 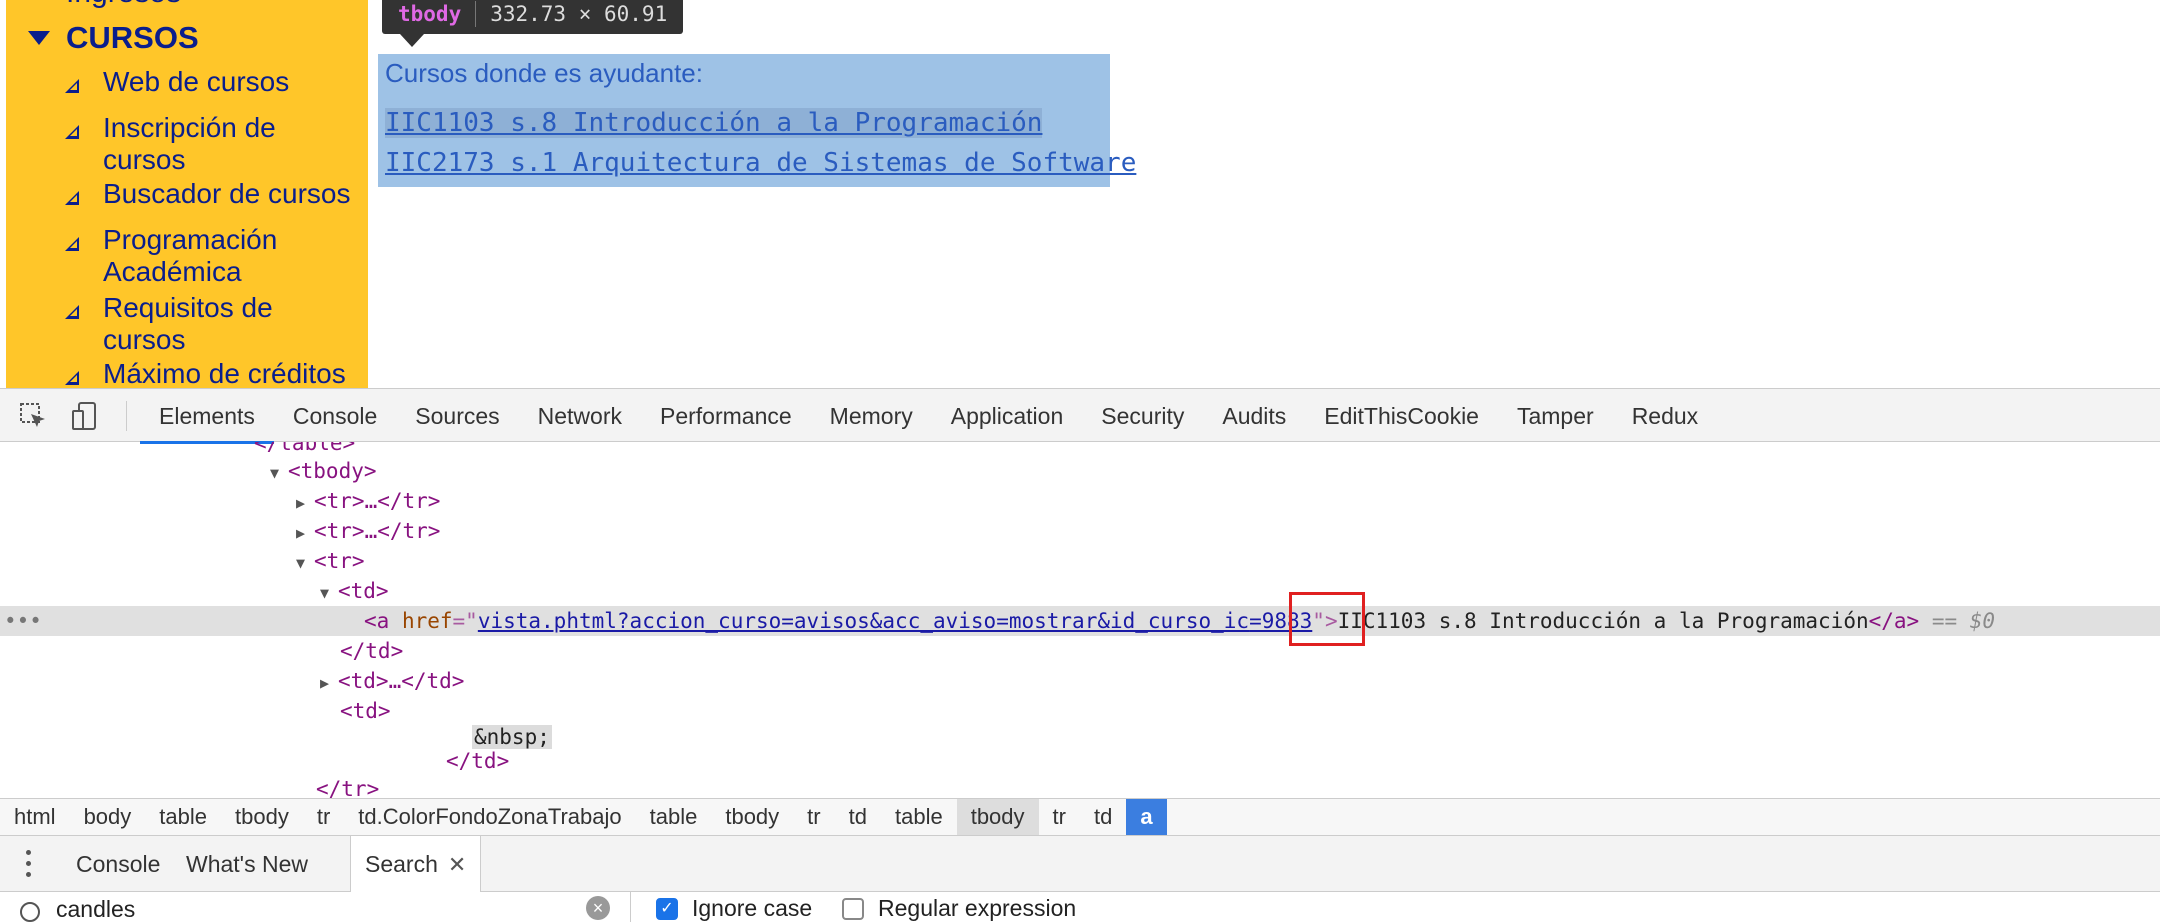 What do you see at coordinates (315, 907) in the screenshot?
I see `search-box: candles ×` at bounding box center [315, 907].